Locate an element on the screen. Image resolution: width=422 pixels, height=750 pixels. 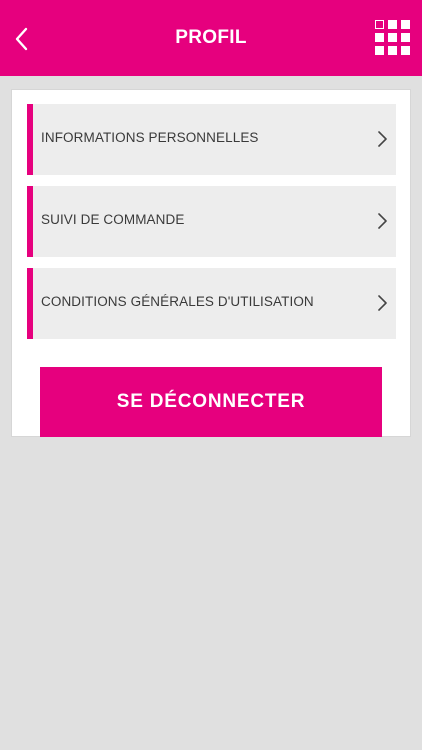
menu-item-order-tracking: SUIVI DE COMMANDE is located at coordinates (211, 221).